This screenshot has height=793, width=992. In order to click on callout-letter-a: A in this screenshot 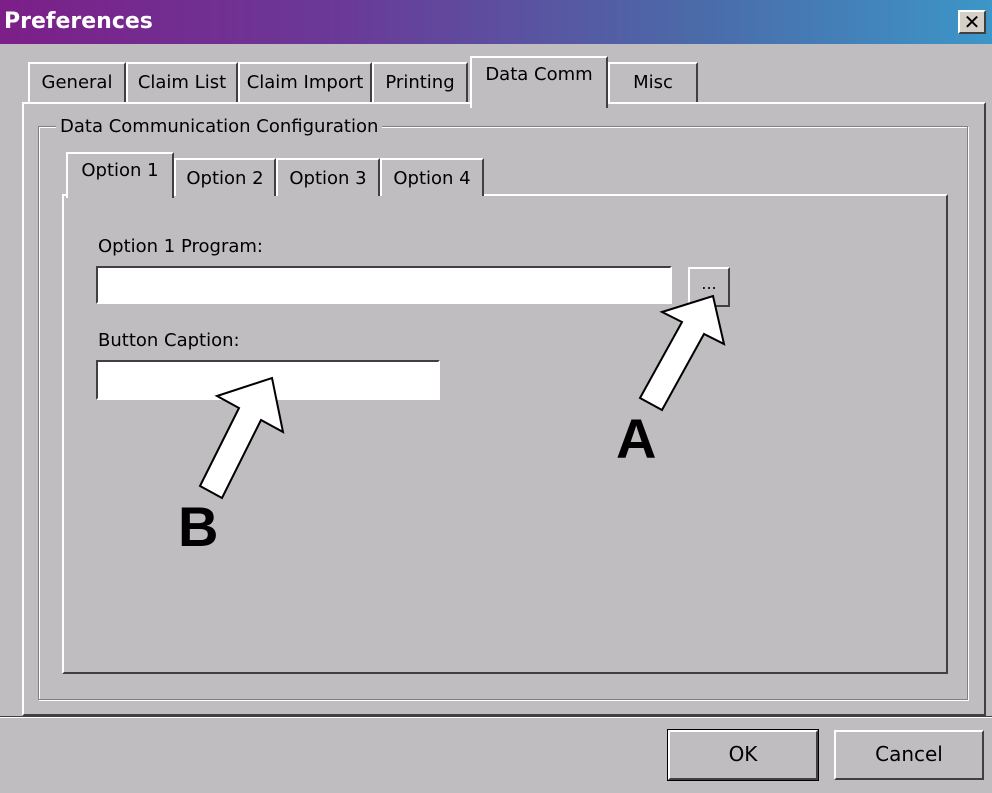, I will do `click(636, 438)`.